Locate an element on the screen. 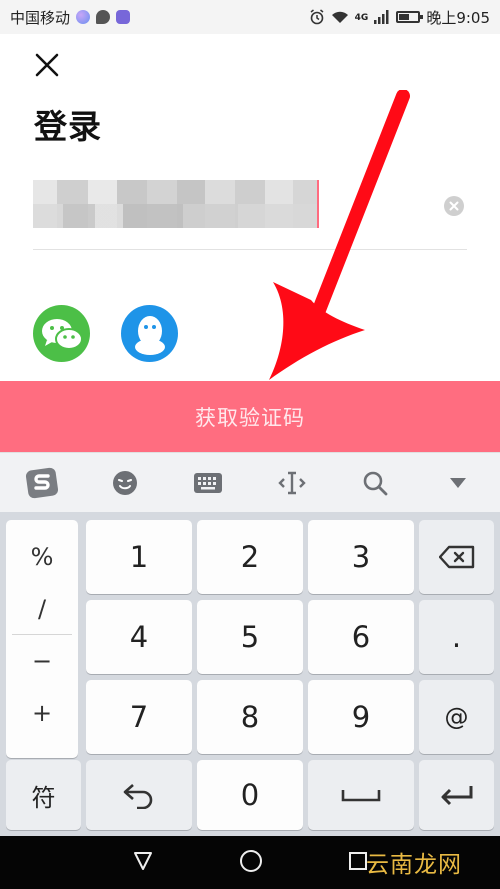 This screenshot has width=500, height=889. text-cursor is located at coordinates (318, 204).